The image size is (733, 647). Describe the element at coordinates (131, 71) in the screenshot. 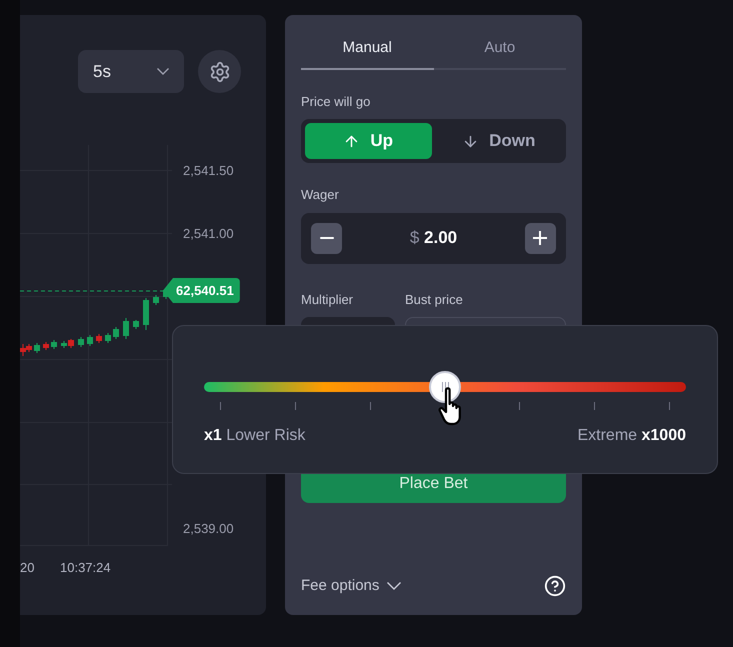

I see `interval-dropdown: 5s` at that location.